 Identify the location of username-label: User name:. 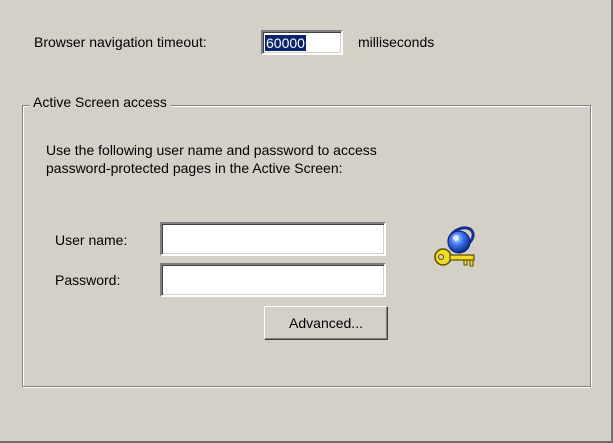
(91, 240).